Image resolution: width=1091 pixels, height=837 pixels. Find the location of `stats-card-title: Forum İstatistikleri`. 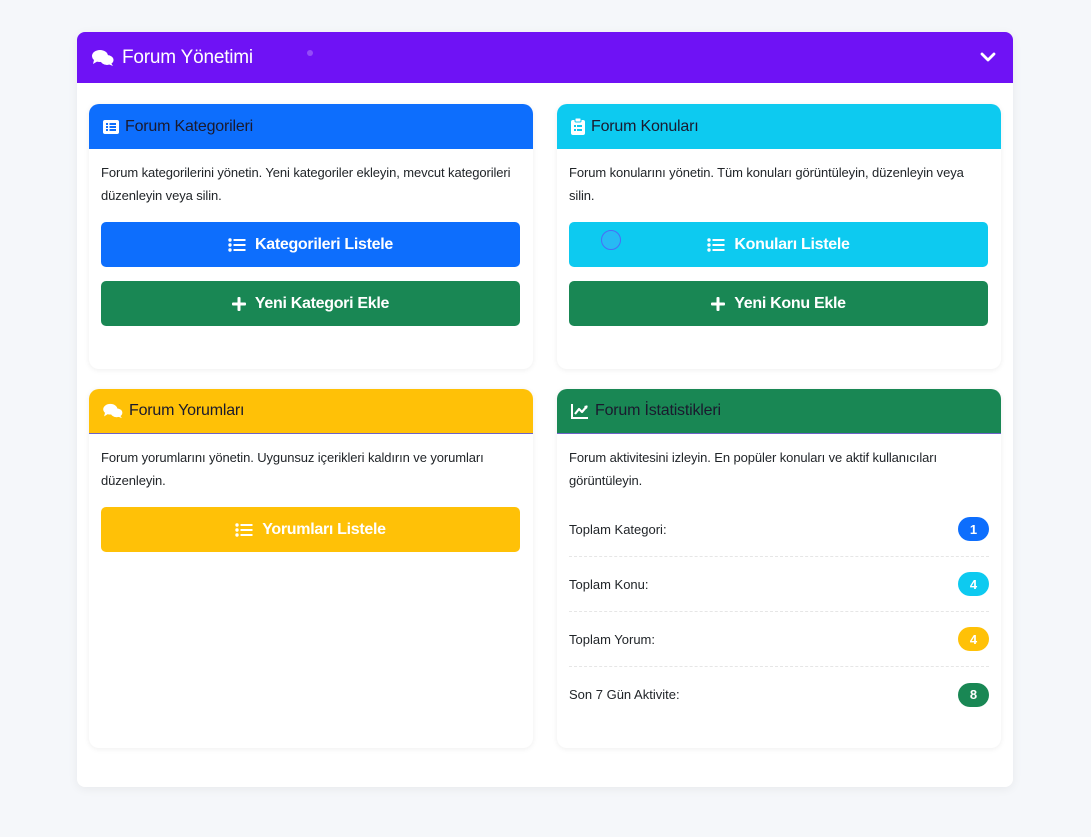

stats-card-title: Forum İstatistikleri is located at coordinates (658, 410).